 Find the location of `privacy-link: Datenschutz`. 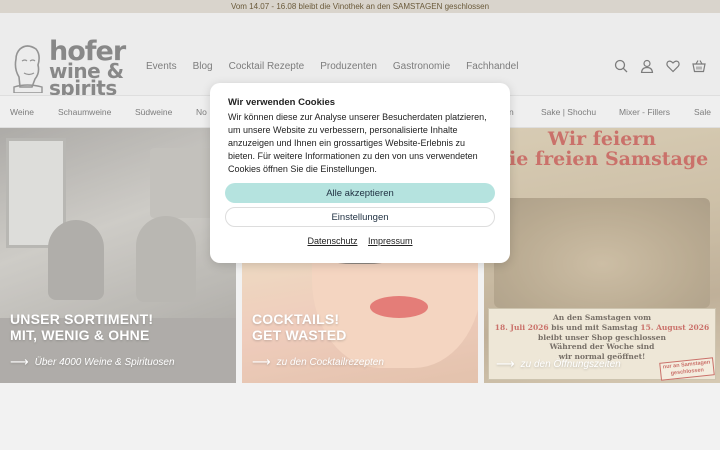

privacy-link: Datenschutz is located at coordinates (332, 241).